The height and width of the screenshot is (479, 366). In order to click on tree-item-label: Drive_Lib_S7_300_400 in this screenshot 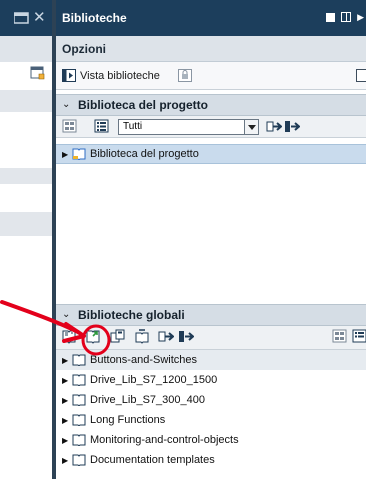, I will do `click(147, 400)`.